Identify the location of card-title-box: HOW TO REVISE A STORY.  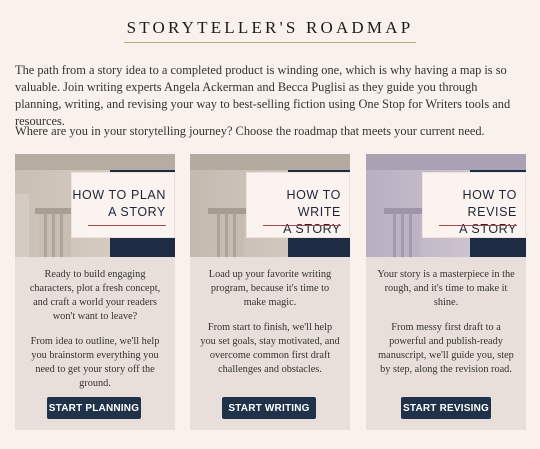
(474, 205).